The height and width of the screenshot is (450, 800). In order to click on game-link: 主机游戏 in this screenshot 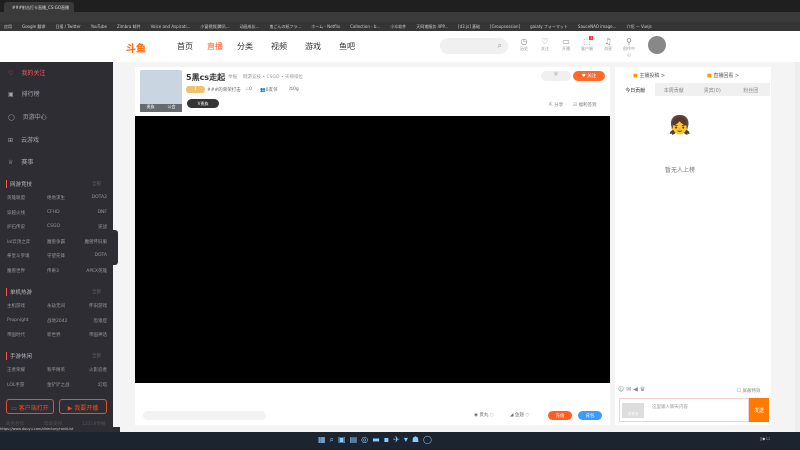, I will do `click(16, 306)`.